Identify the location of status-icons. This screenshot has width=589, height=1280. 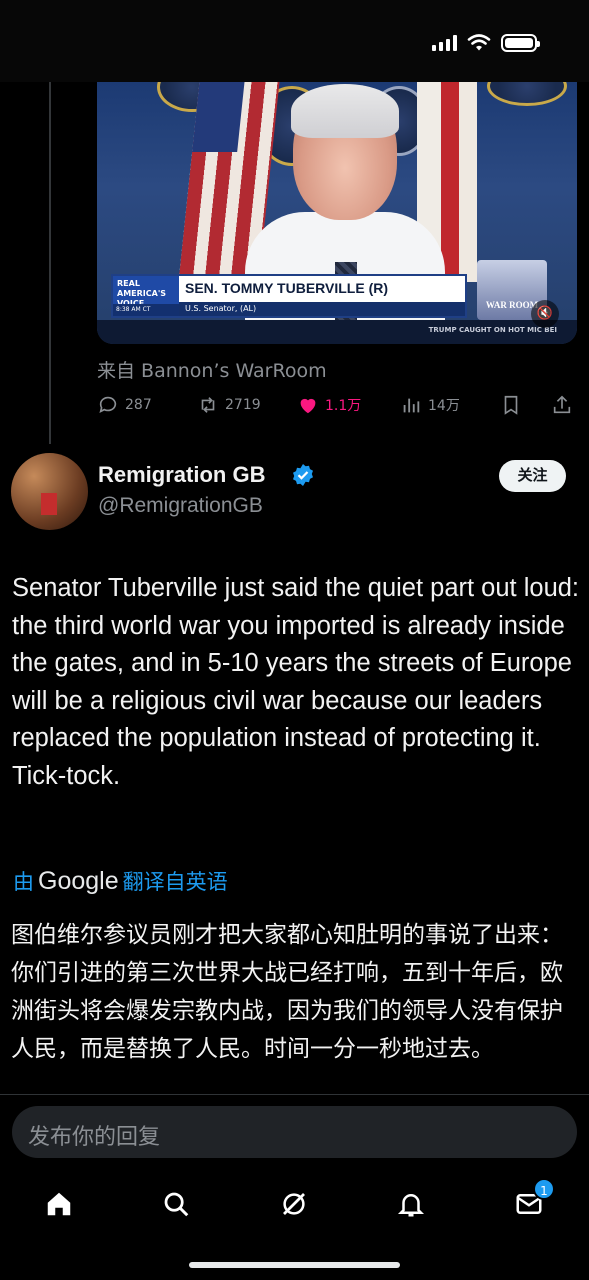
(486, 43).